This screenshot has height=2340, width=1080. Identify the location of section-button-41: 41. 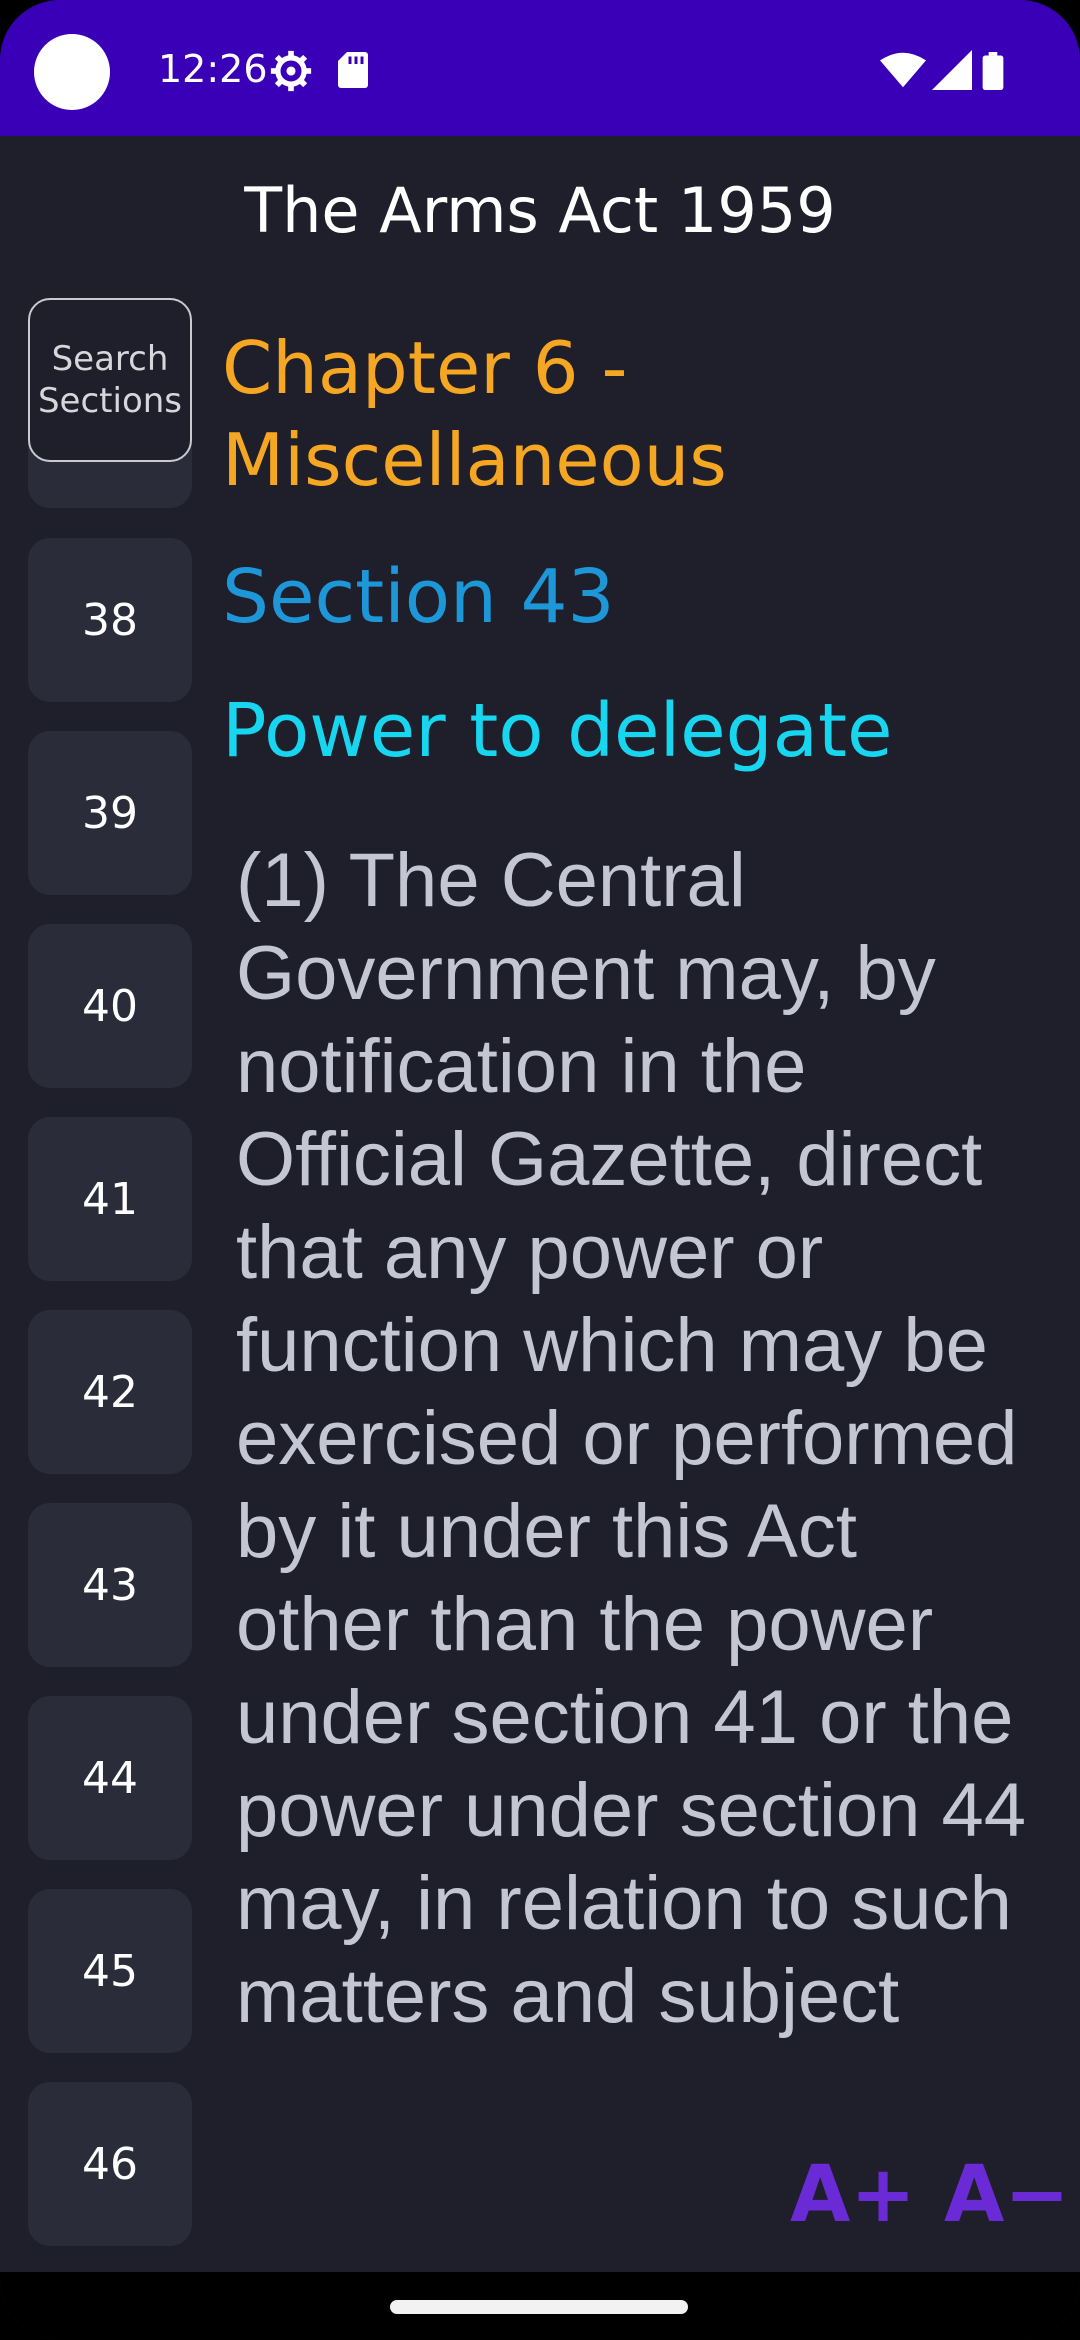
(110, 1199).